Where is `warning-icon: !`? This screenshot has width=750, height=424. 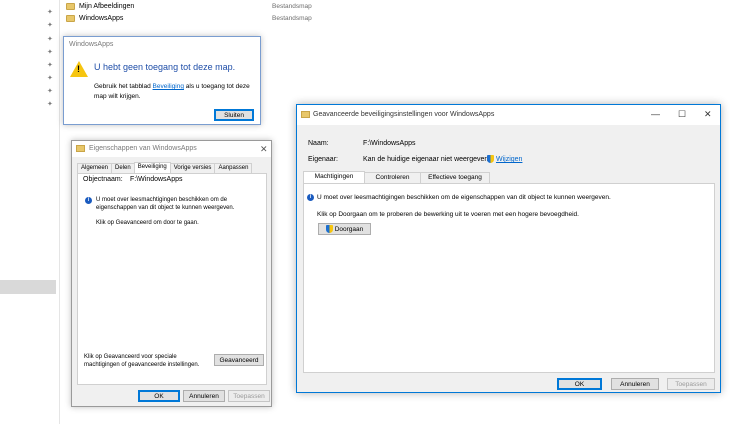
warning-icon: ! is located at coordinates (79, 69).